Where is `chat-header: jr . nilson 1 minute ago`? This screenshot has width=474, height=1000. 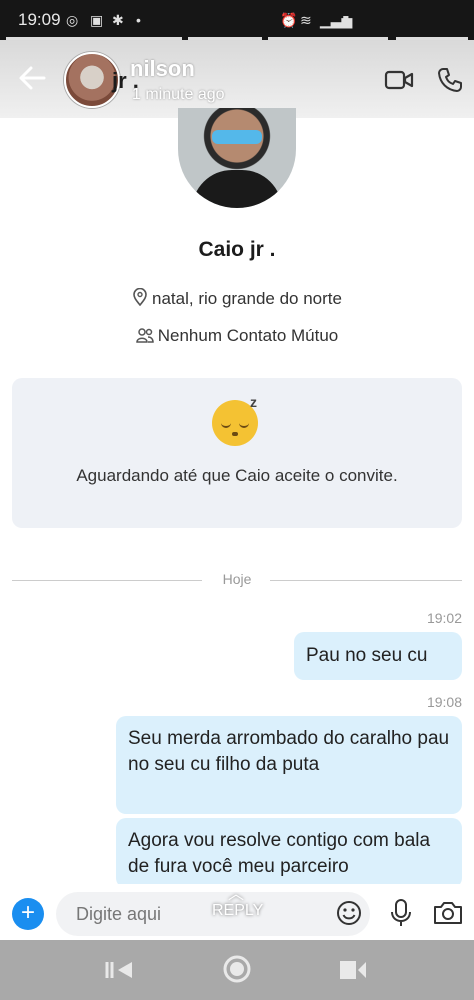 chat-header: jr . nilson 1 minute ago is located at coordinates (237, 79).